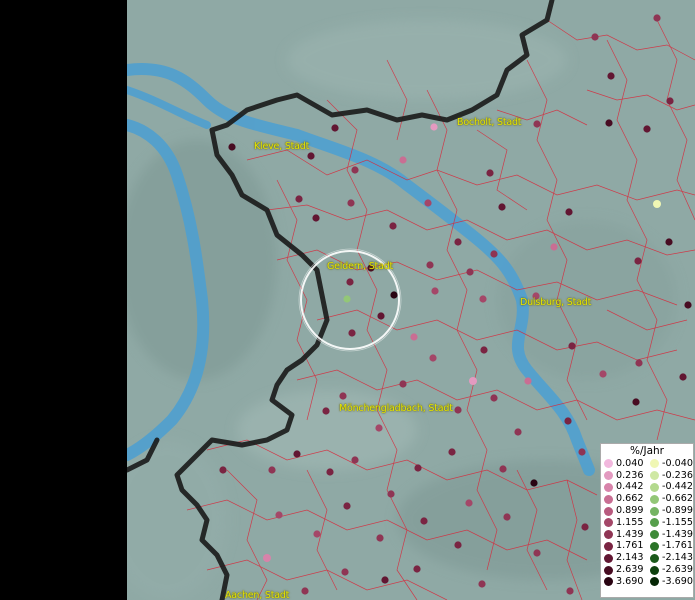  Describe the element at coordinates (670, 546) in the screenshot. I see `legend-entry-negative: -1.761` at that location.